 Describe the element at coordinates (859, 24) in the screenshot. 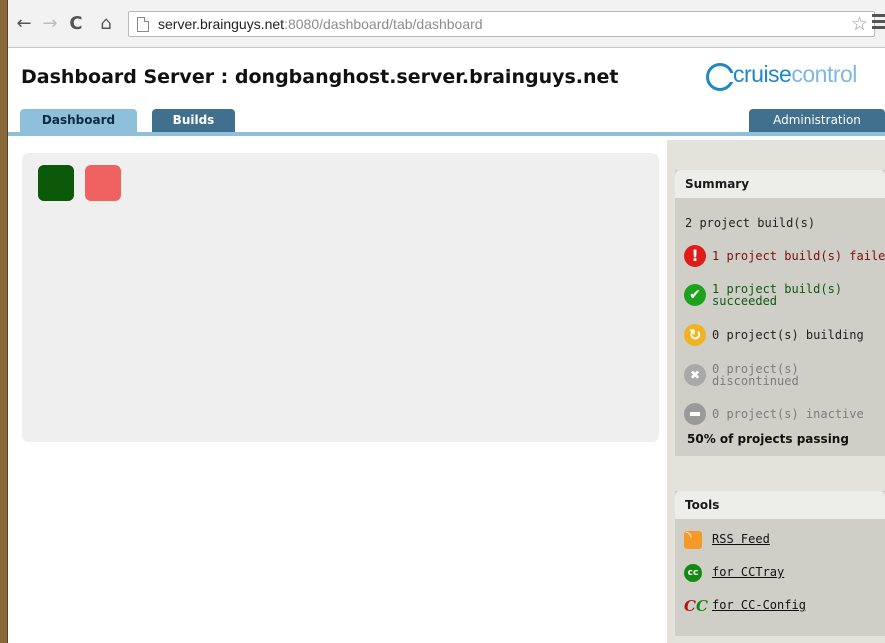

I see `bookmark-star-icon: ☆` at that location.